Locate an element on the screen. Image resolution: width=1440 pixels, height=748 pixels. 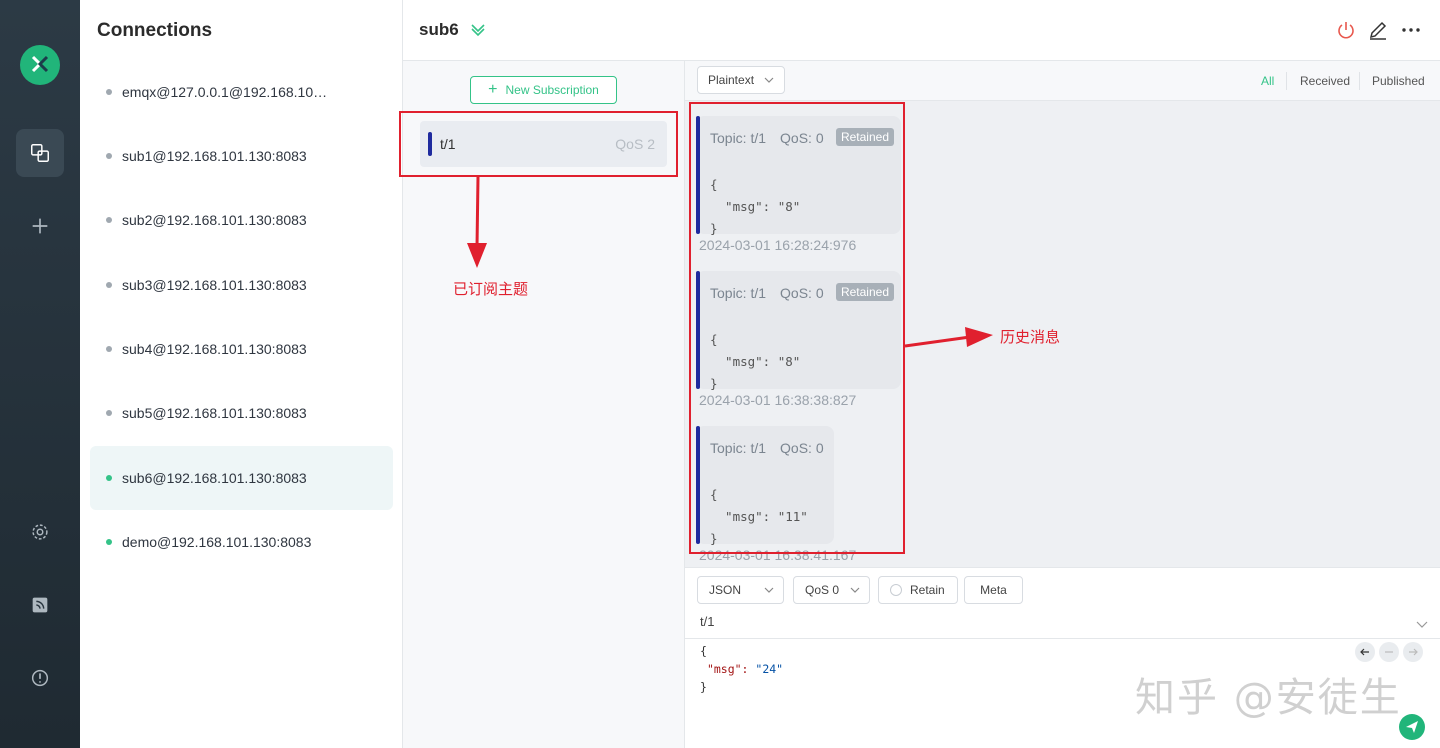
connection-item: sub3@192.168.101.130:8083 is located at coordinates (241, 285).